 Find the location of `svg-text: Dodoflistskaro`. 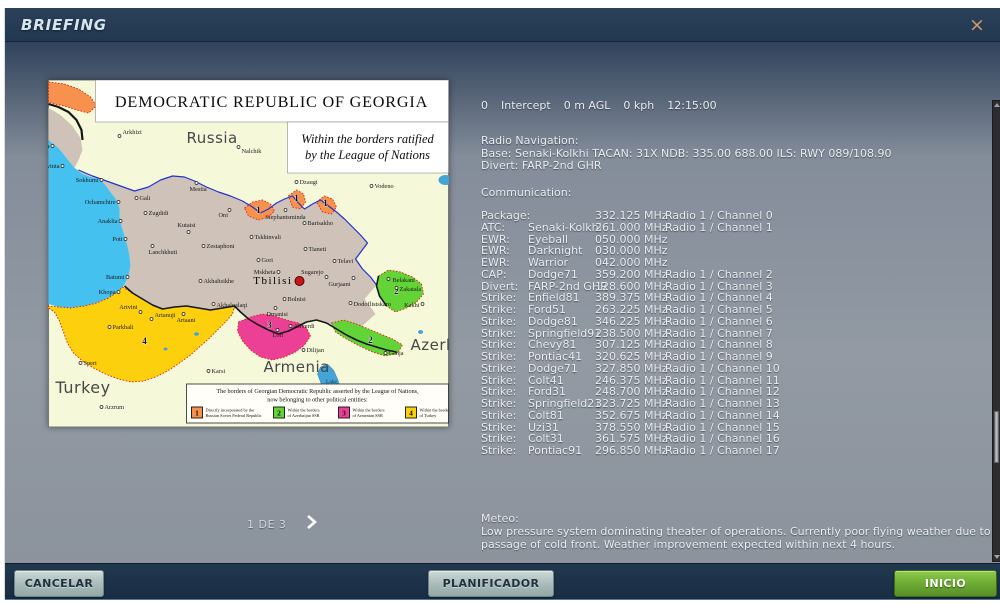

svg-text: Dodoflistskaro is located at coordinates (372, 304).